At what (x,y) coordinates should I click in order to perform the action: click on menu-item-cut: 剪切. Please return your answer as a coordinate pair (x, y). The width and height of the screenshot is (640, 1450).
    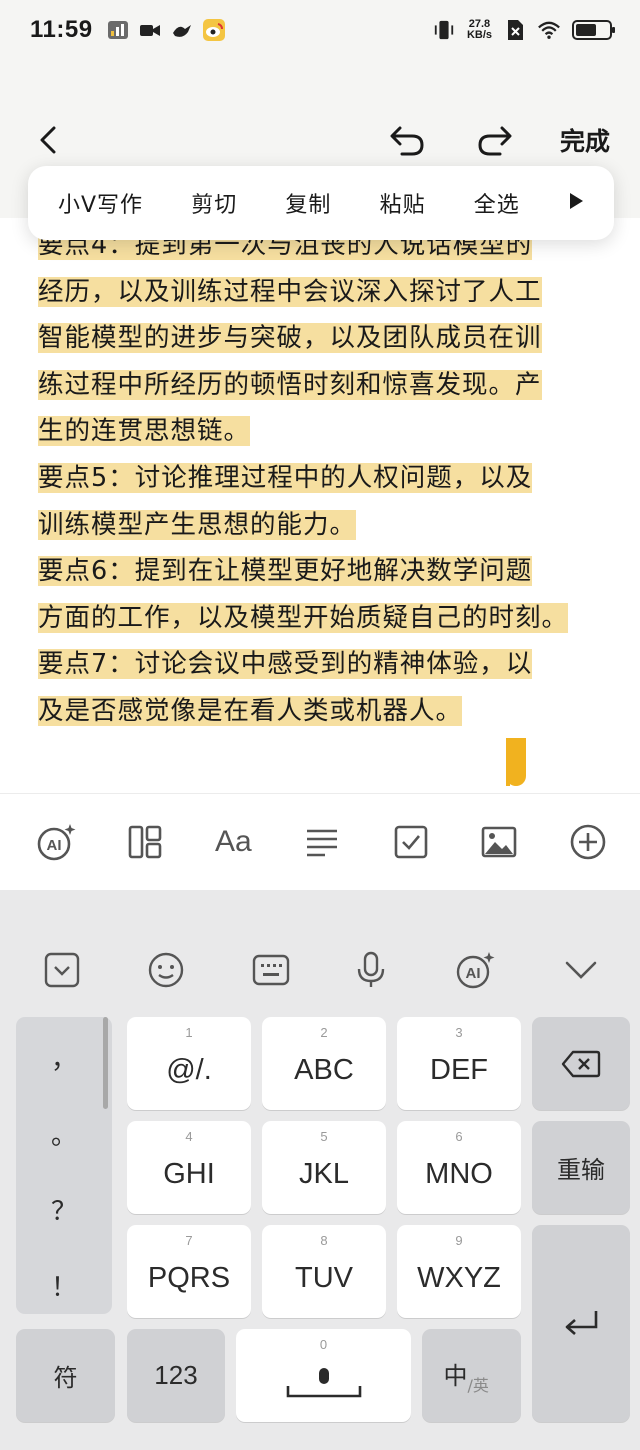
    Looking at the image, I should click on (214, 203).